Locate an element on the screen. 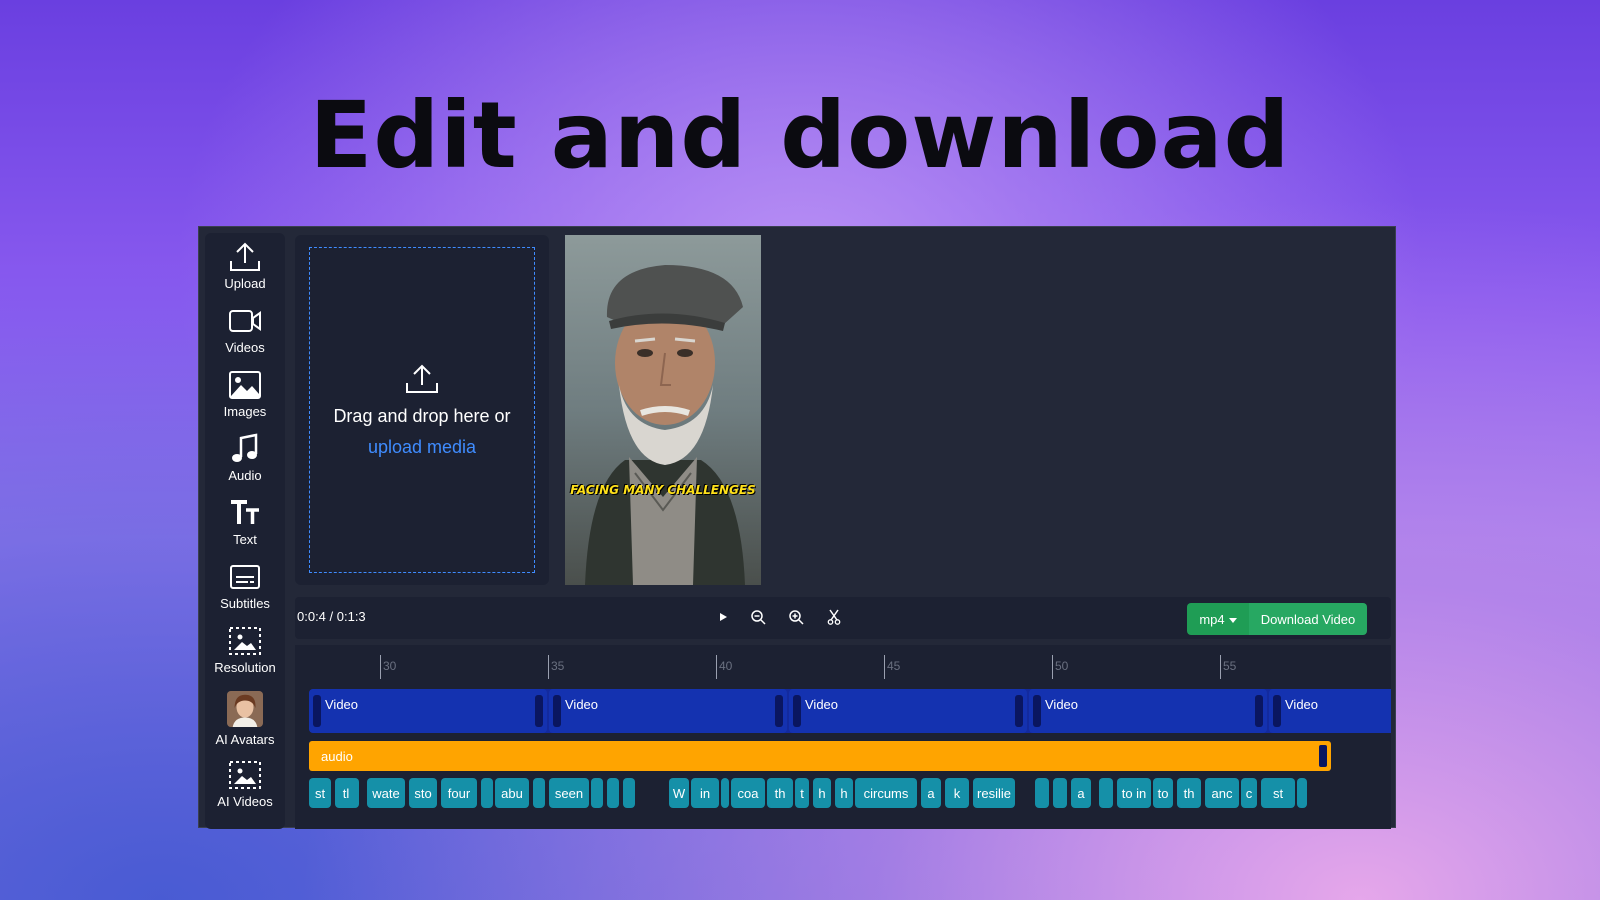  sidebar-item-ai-avatars: AI Avatars is located at coordinates (245, 724).